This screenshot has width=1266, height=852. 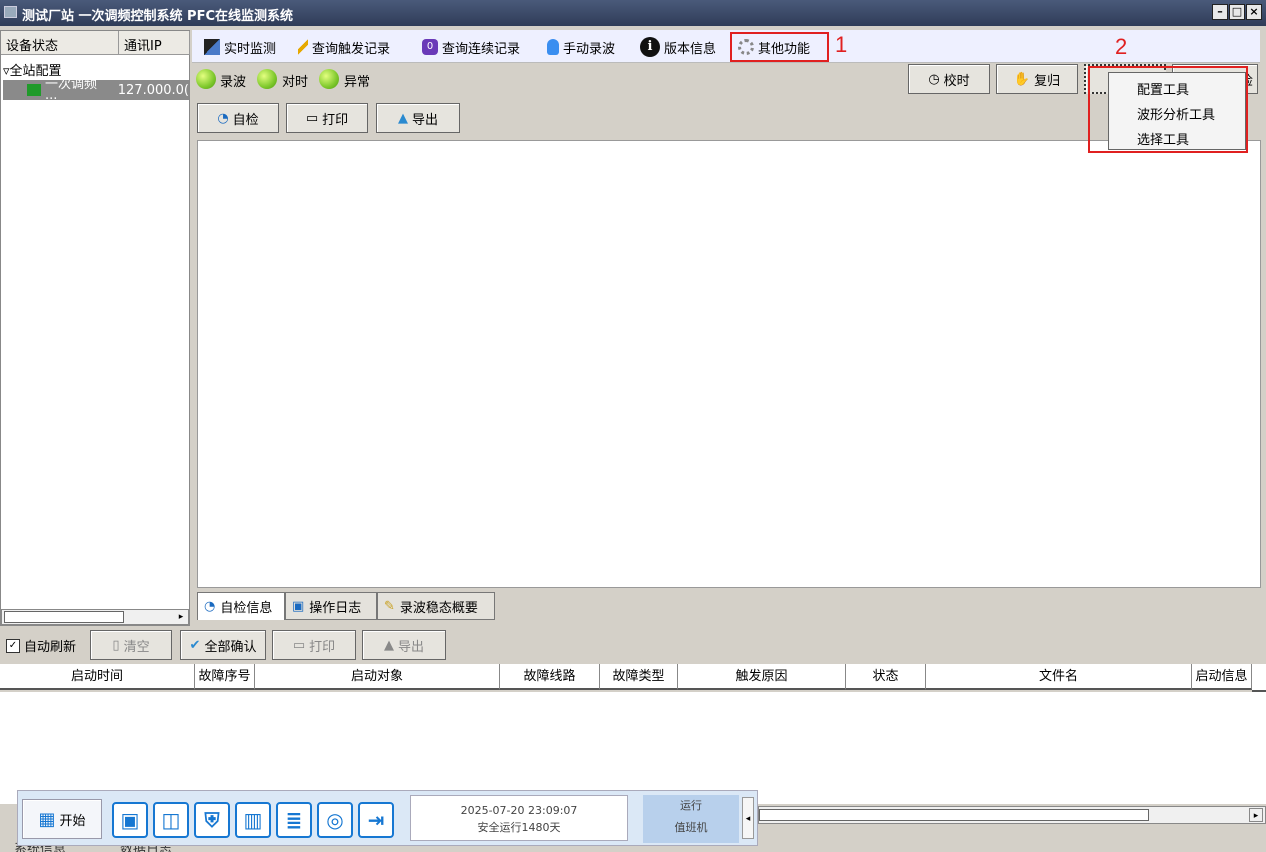 I want to click on logout-icon: ⇥, so click(x=376, y=820).